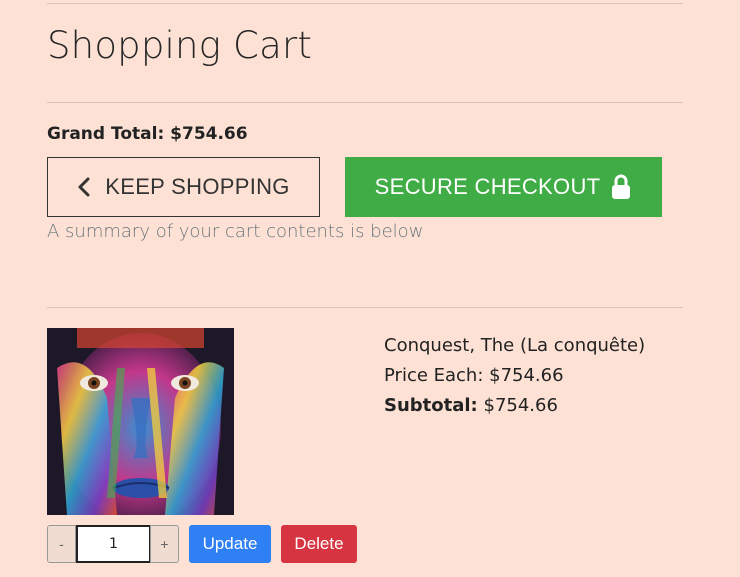 The image size is (740, 577). What do you see at coordinates (147, 134) in the screenshot?
I see `grand-total: Grand Total: $754.66` at bounding box center [147, 134].